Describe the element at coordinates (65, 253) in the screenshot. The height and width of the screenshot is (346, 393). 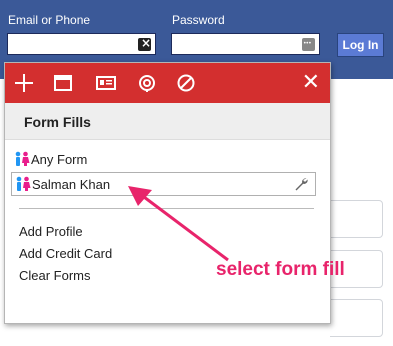
I see `add-credit-card-link: Add Credit Card` at that location.